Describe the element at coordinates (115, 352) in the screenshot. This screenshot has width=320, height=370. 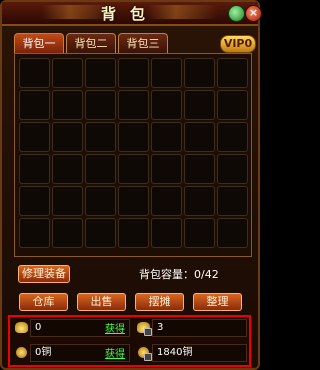
I see `obtain-copper-link: 获得` at that location.